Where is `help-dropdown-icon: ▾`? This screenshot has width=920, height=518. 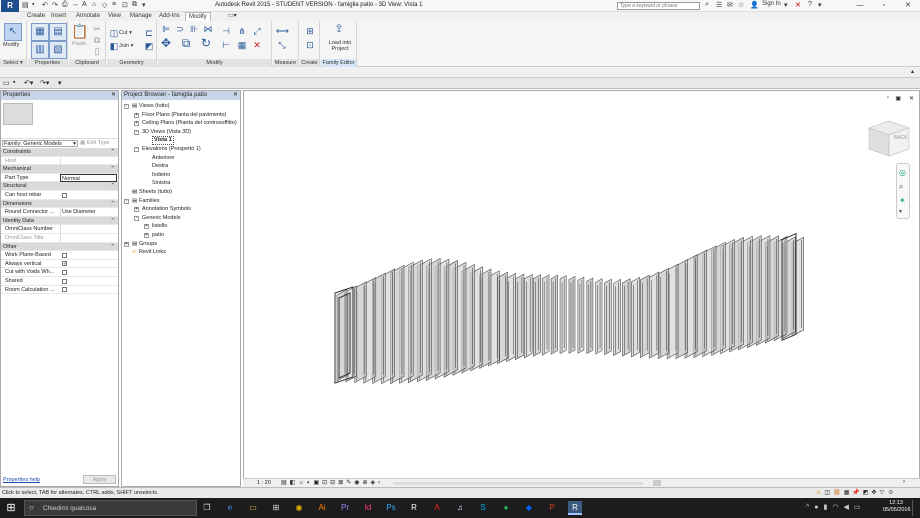 help-dropdown-icon: ▾ is located at coordinates (820, 5).